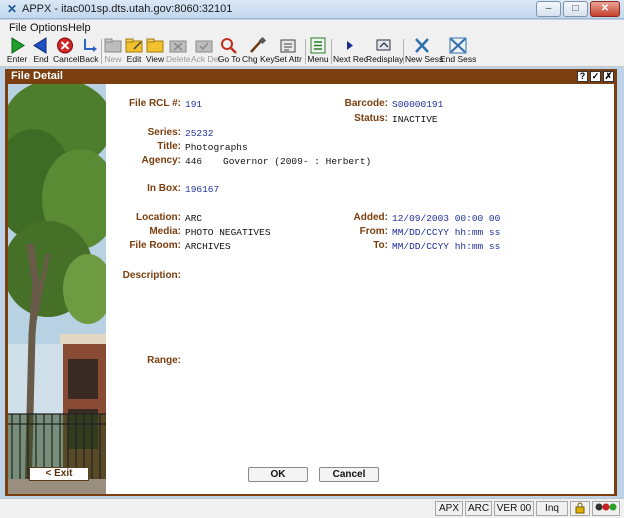  I want to click on in-box-value: 196167, so click(202, 189).